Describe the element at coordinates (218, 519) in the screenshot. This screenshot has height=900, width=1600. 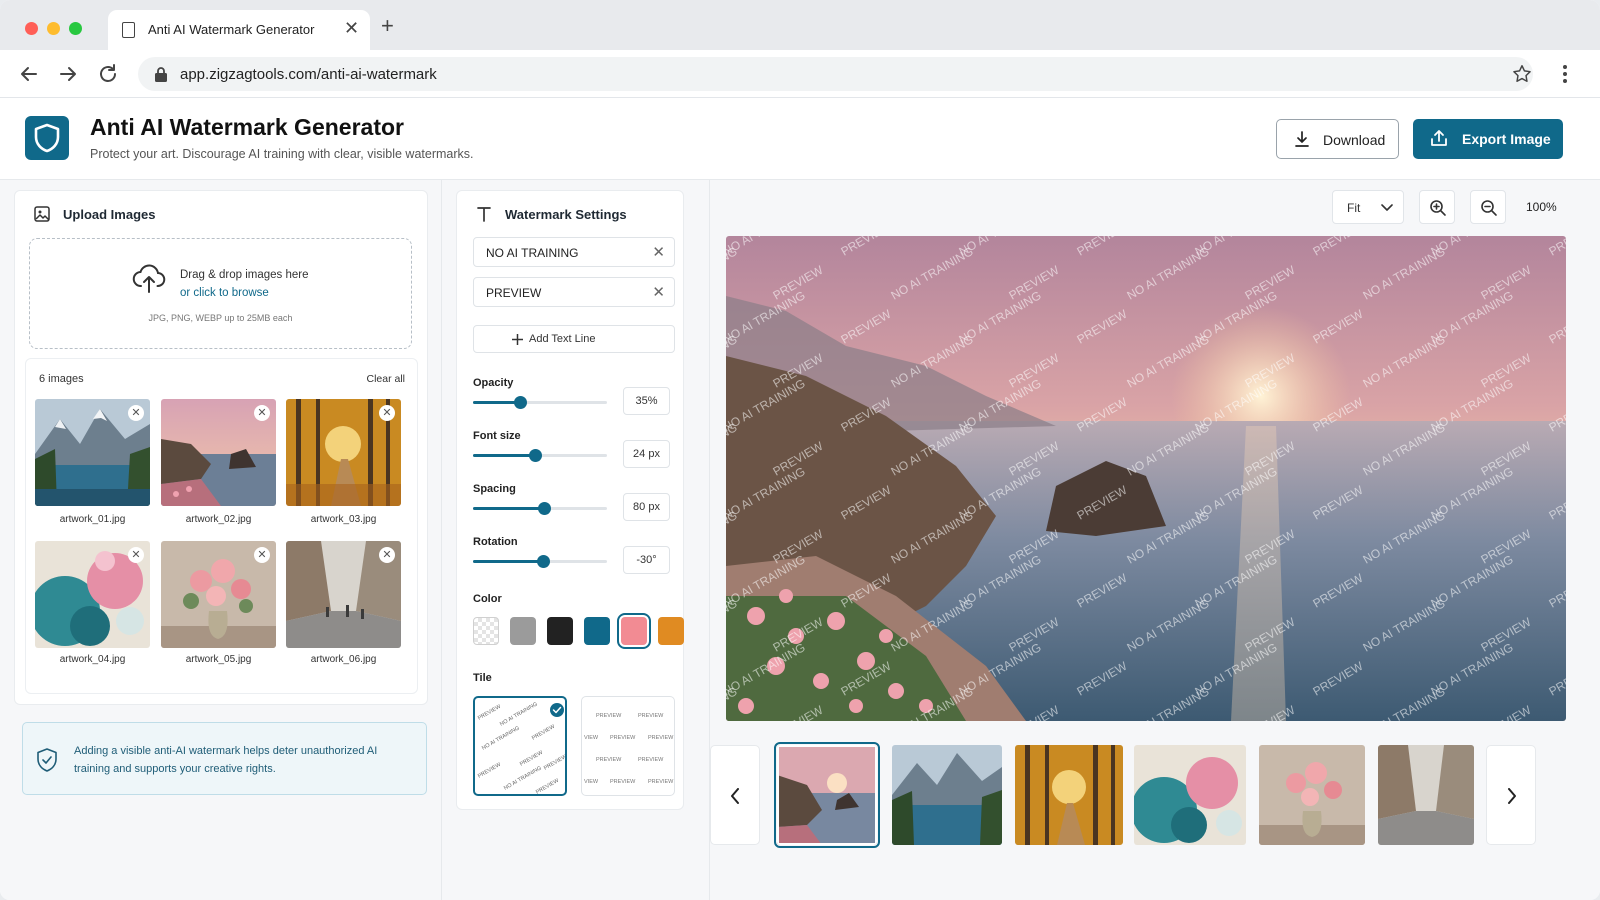
I see `image-filename: artwork_02.jpg` at that location.